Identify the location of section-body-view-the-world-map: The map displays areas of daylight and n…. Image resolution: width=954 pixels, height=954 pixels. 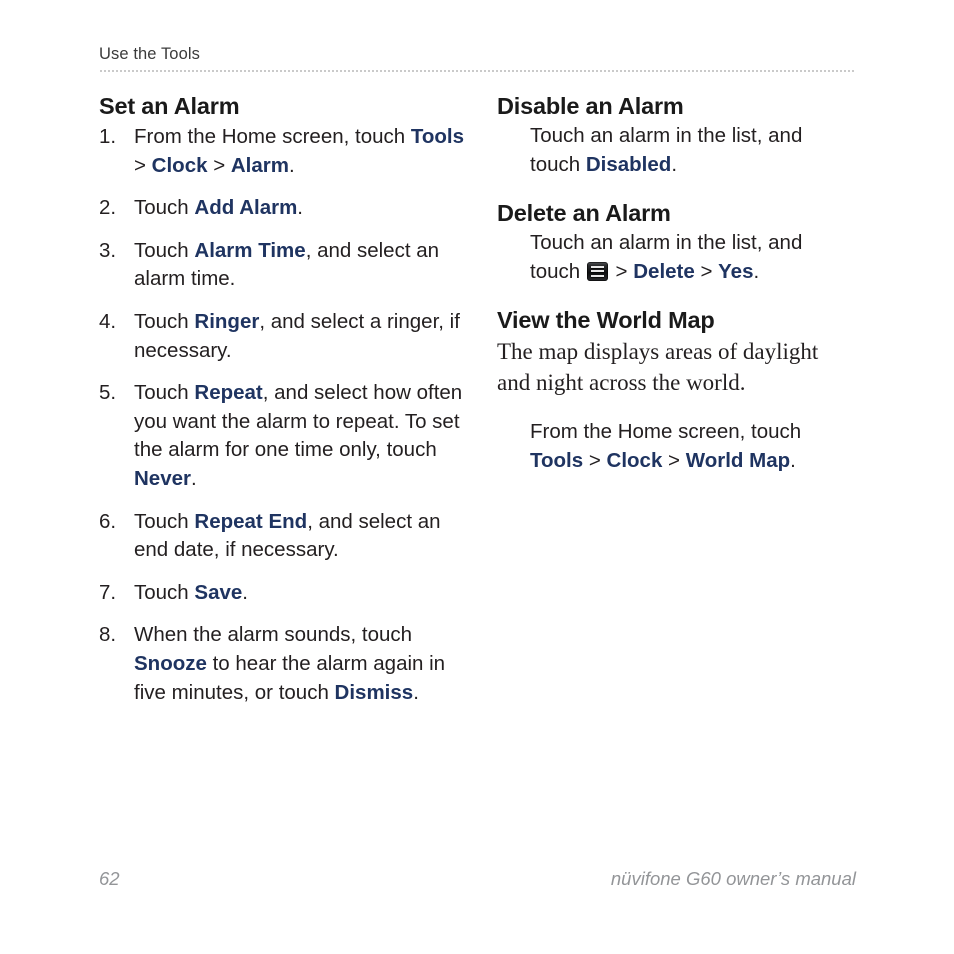
(677, 367).